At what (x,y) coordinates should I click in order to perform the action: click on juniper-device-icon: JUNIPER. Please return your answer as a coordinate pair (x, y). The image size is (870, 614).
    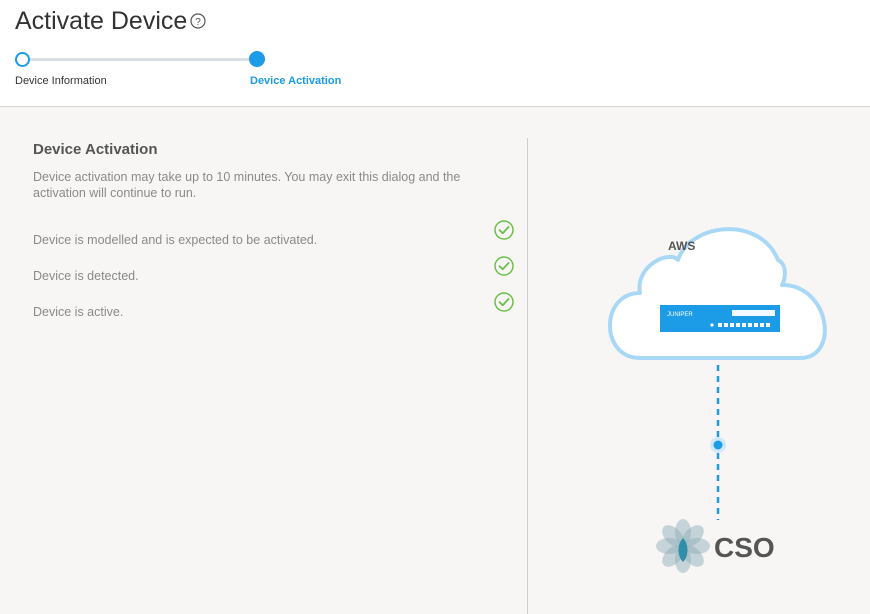
    Looking at the image, I should click on (720, 318).